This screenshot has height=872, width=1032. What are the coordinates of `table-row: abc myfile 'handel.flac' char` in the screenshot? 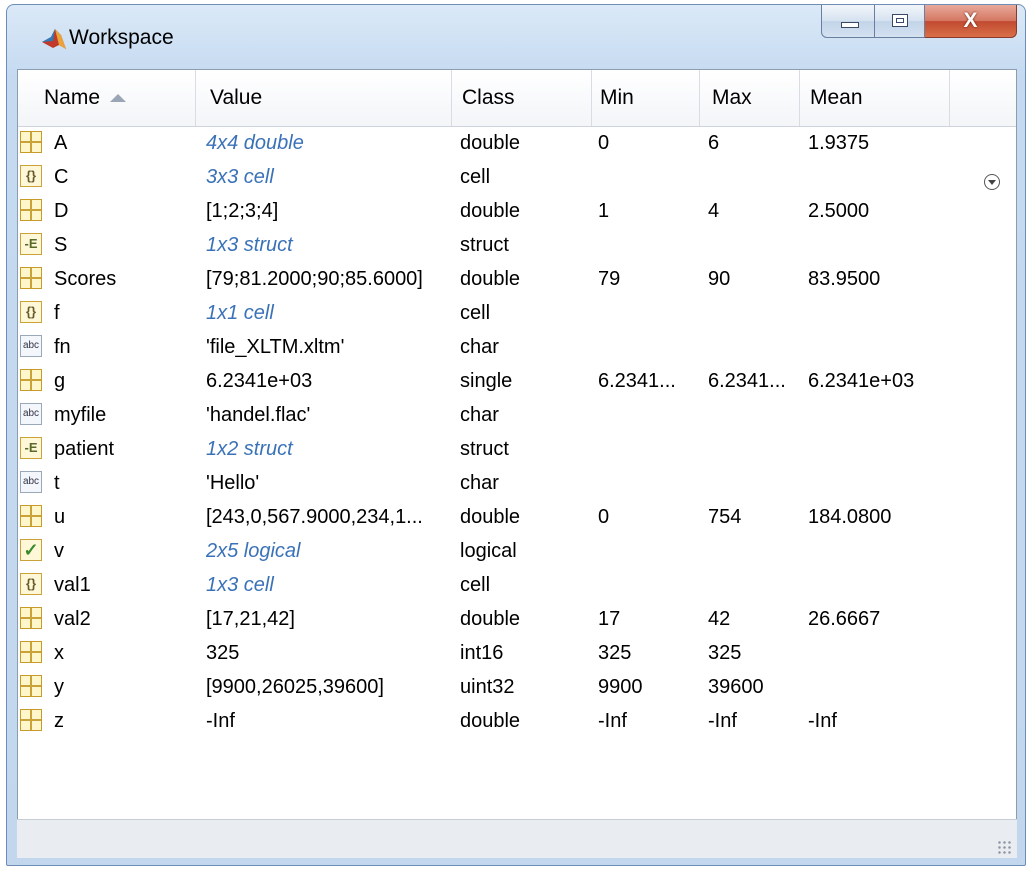 It's located at (517, 415).